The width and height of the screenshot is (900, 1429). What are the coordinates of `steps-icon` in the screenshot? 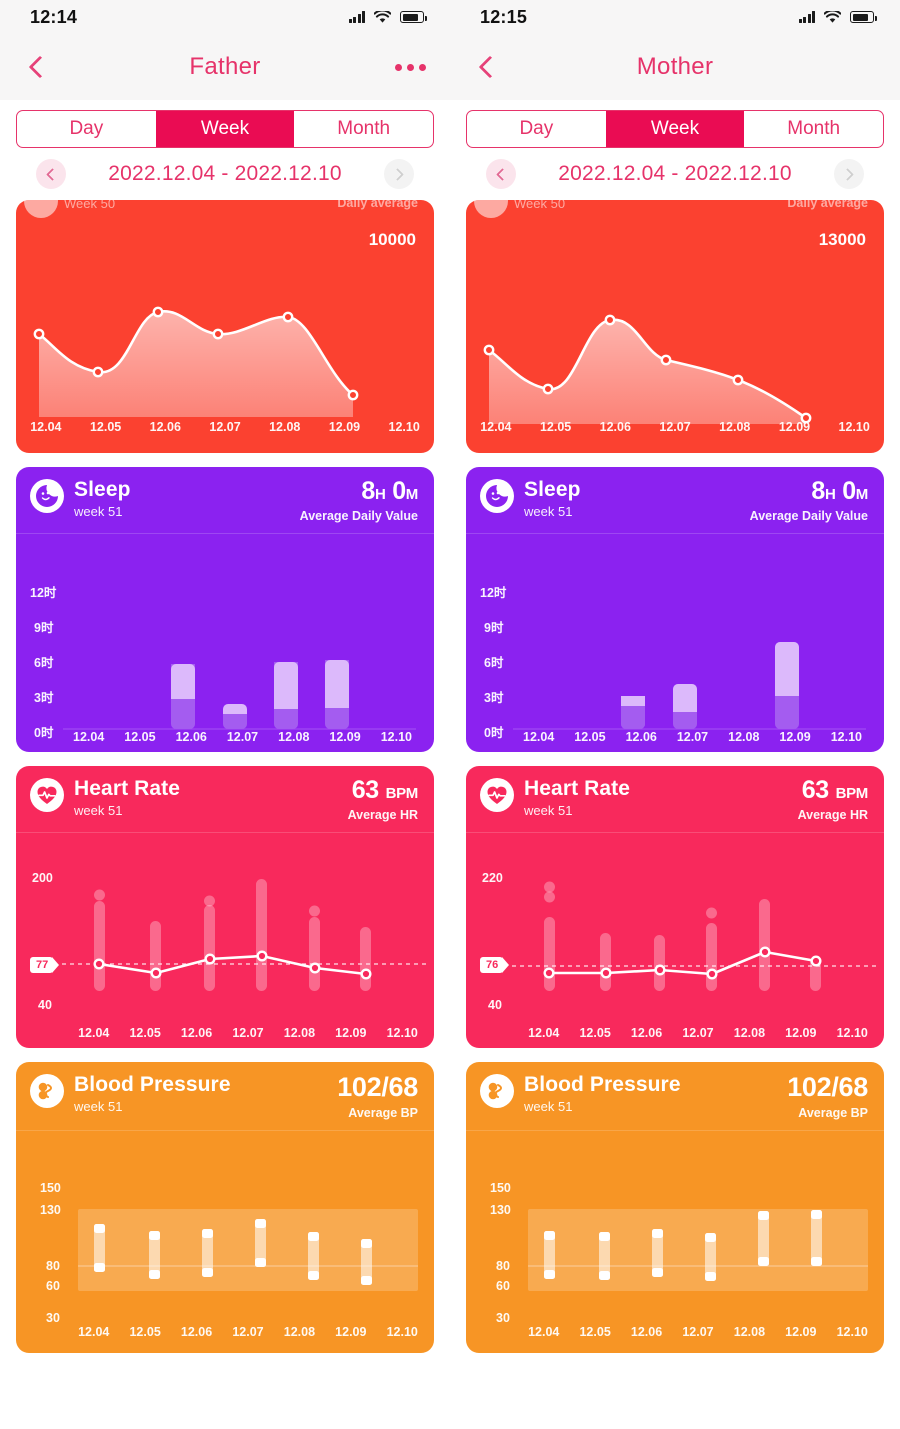 It's located at (41, 209).